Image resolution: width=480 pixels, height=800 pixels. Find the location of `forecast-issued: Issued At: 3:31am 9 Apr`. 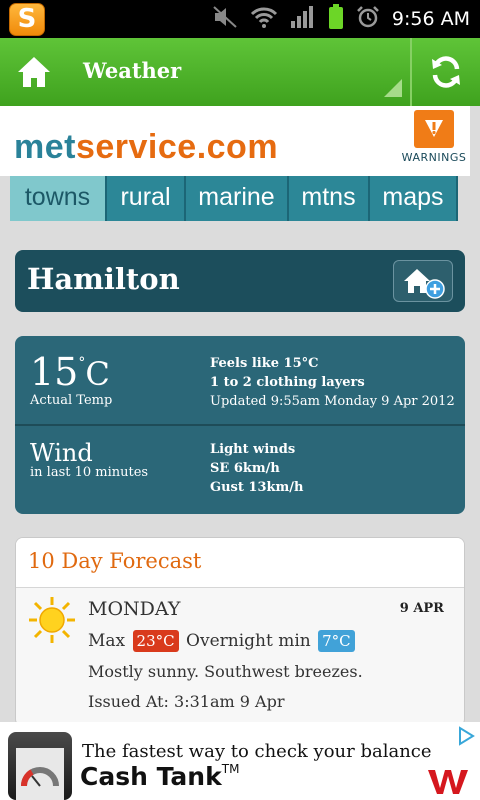

forecast-issued: Issued At: 3:31am 9 Apr is located at coordinates (186, 701).